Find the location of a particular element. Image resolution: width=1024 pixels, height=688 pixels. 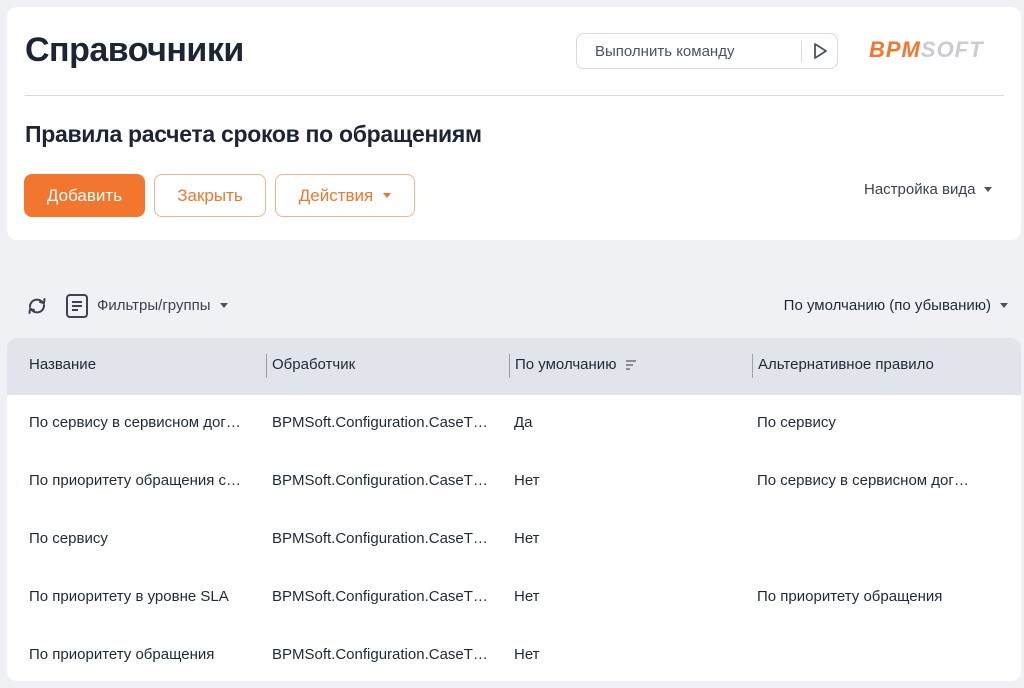

sort-dropdown: По умолчанию (по убыванию) is located at coordinates (896, 305).